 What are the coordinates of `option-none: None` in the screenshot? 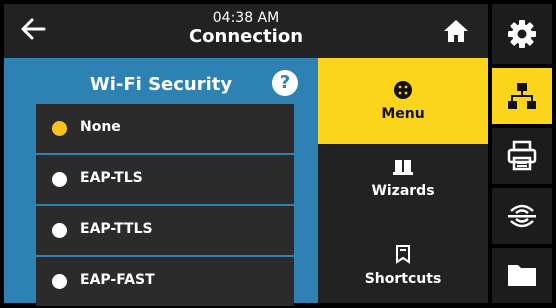 It's located at (165, 128).